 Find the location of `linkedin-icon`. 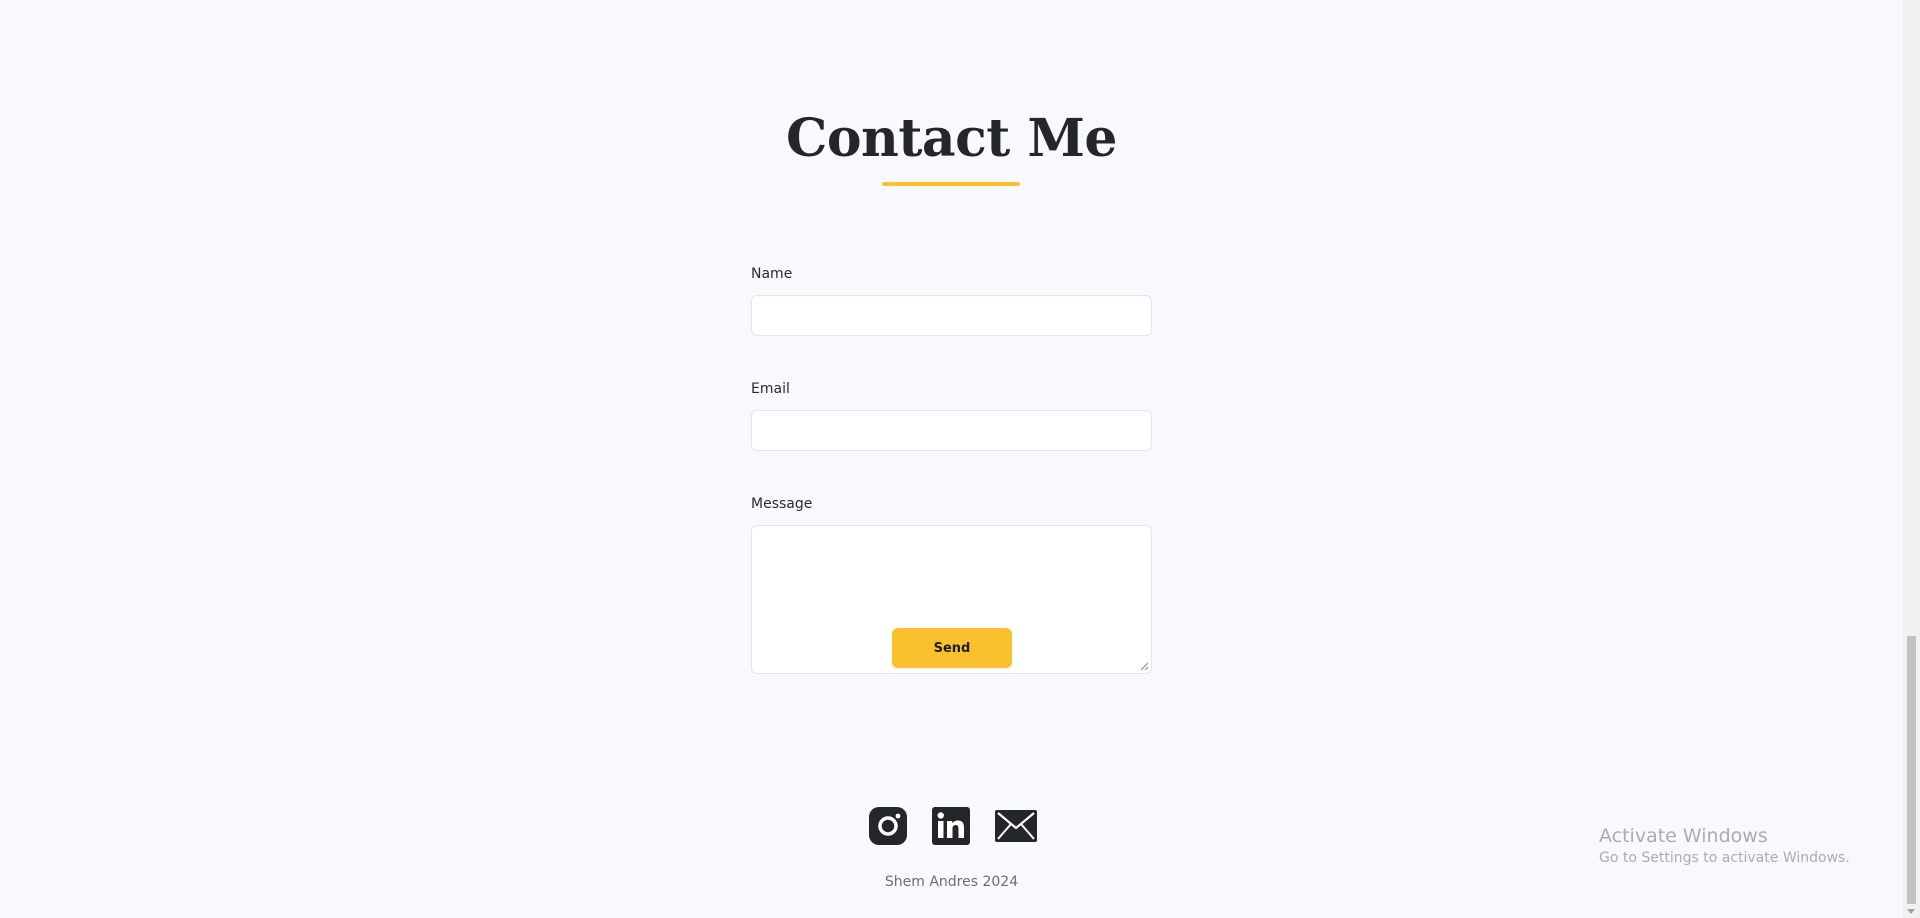

linkedin-icon is located at coordinates (951, 826).